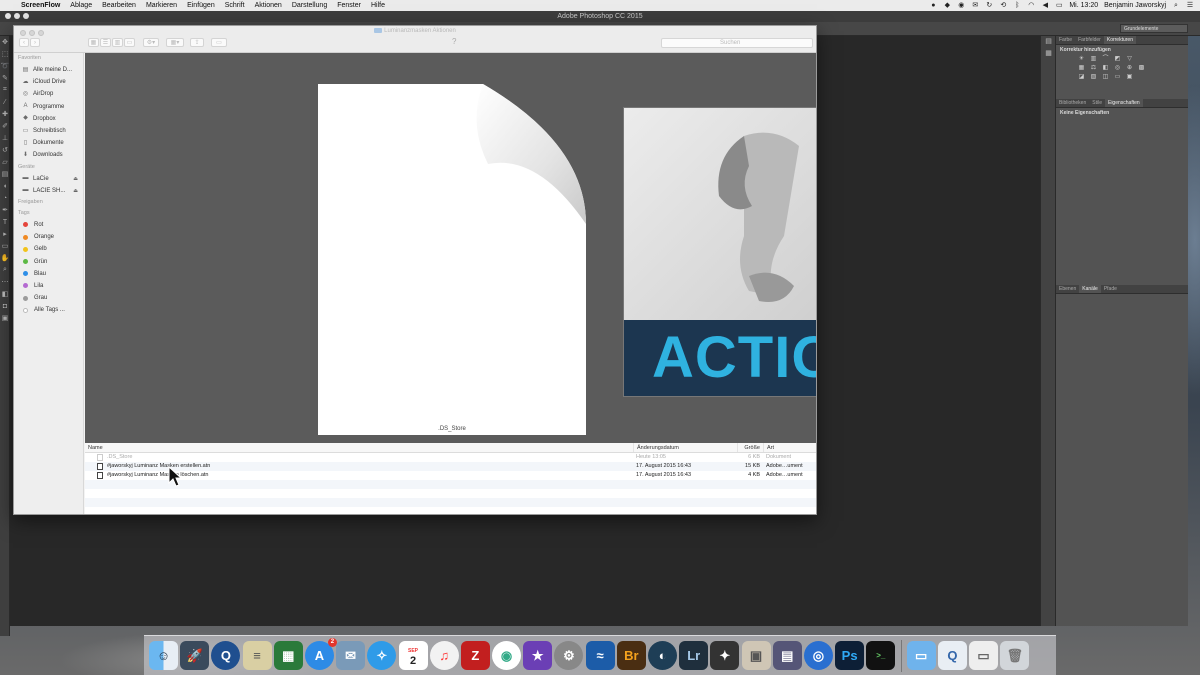 This screenshot has width=1200, height=675. I want to click on dodge-tool-icon: ◔, so click(5, 198).